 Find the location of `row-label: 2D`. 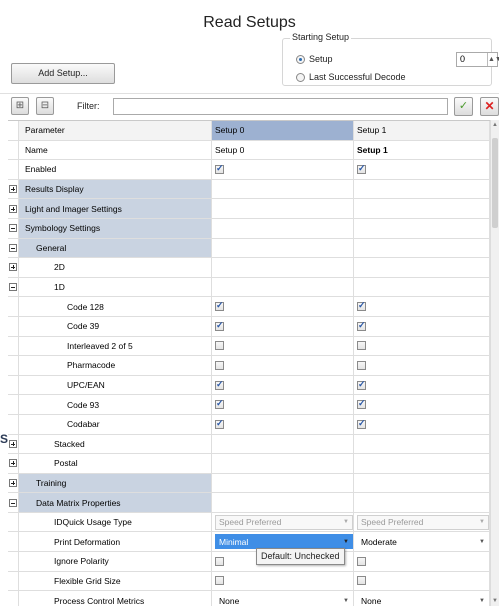

row-label: 2D is located at coordinates (115, 267).